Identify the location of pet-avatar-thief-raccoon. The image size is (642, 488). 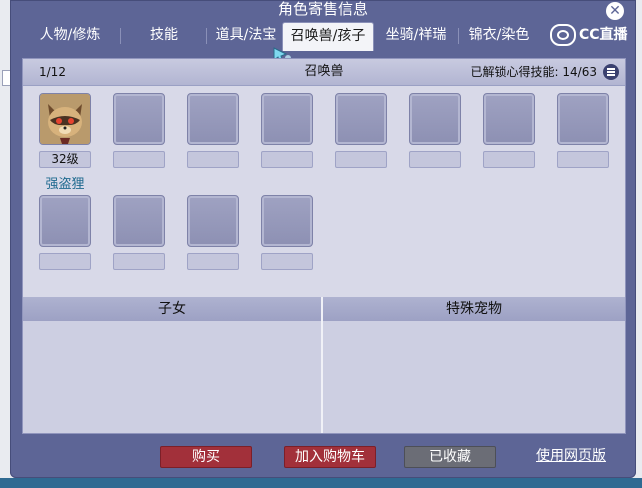
(65, 119).